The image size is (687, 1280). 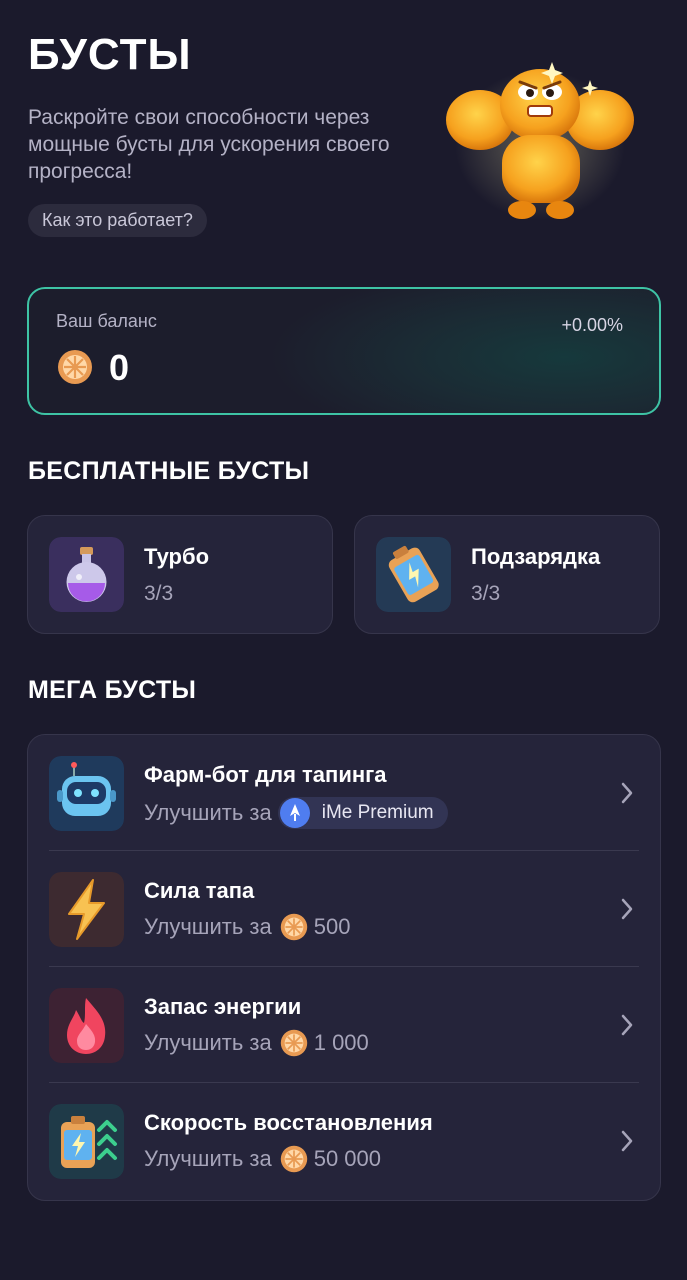 What do you see at coordinates (86, 1025) in the screenshot?
I see `flame-icon` at bounding box center [86, 1025].